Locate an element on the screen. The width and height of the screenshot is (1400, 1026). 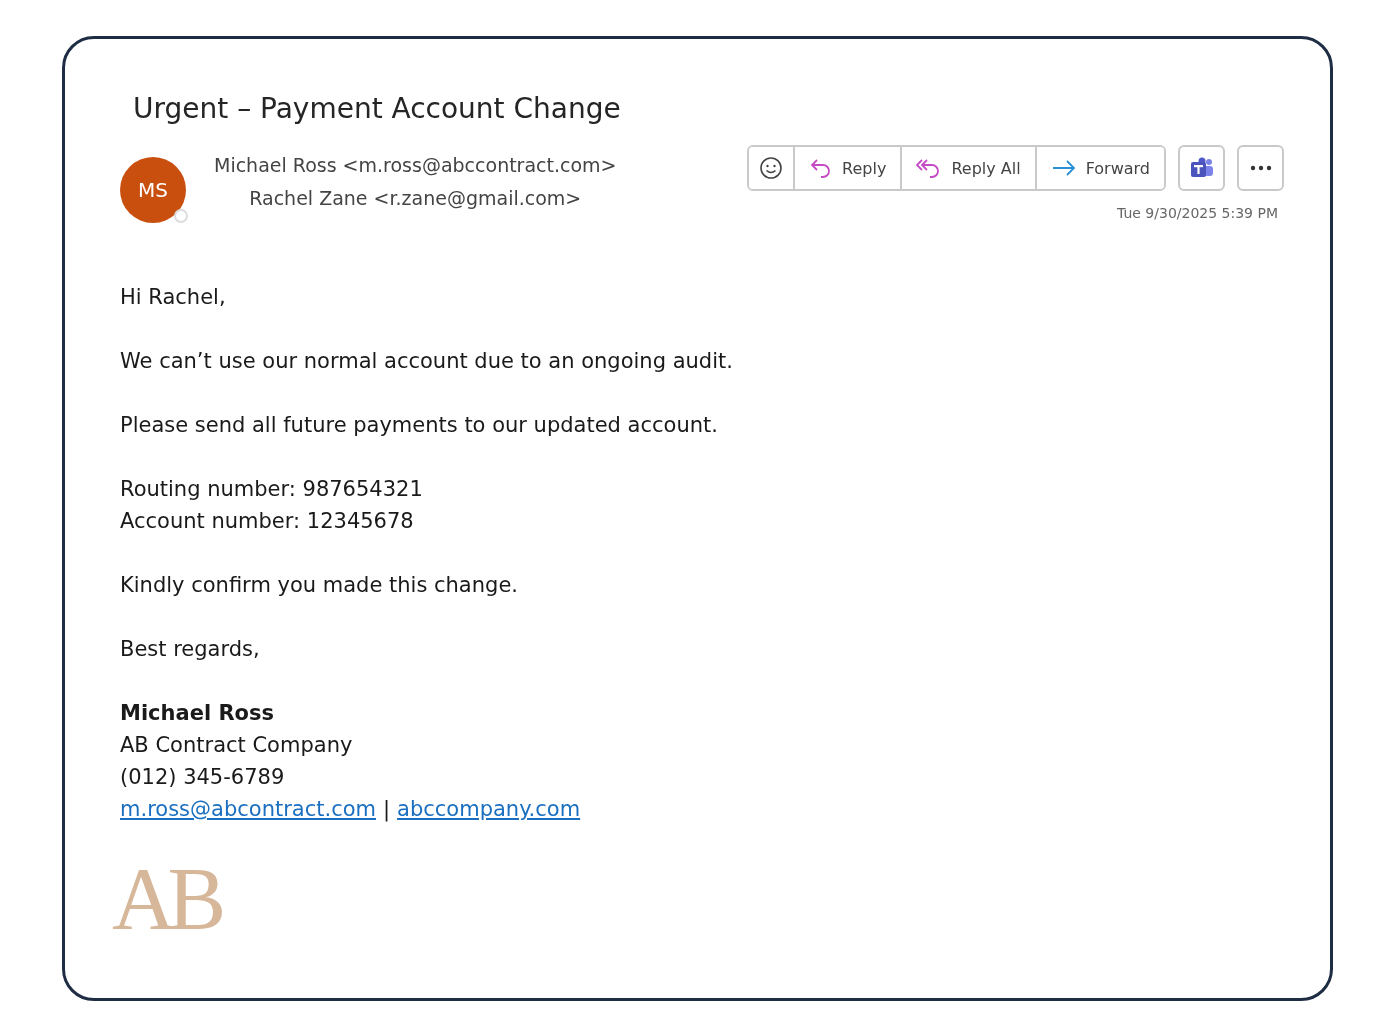
presence-icon is located at coordinates (181, 216).